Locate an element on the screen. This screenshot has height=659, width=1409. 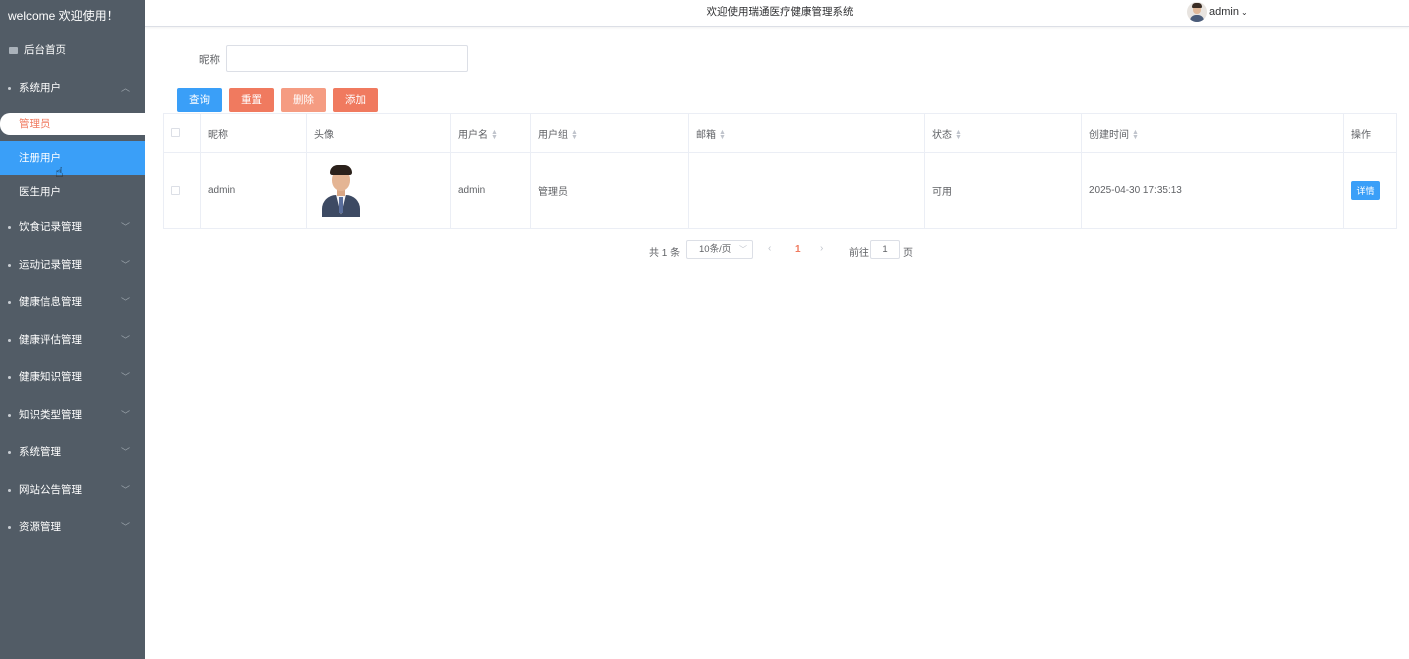
monitor-icon is located at coordinates (13, 50).